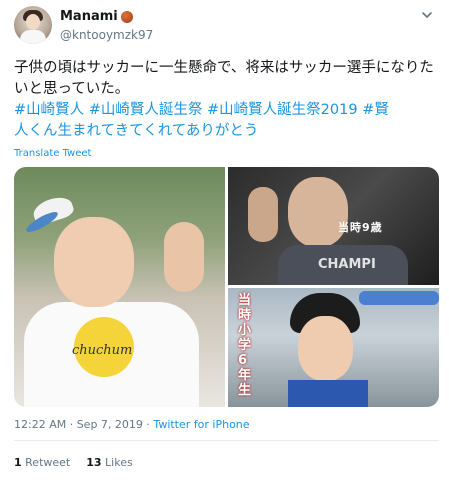  What do you see at coordinates (94, 262) in the screenshot?
I see `photo1-face` at bounding box center [94, 262].